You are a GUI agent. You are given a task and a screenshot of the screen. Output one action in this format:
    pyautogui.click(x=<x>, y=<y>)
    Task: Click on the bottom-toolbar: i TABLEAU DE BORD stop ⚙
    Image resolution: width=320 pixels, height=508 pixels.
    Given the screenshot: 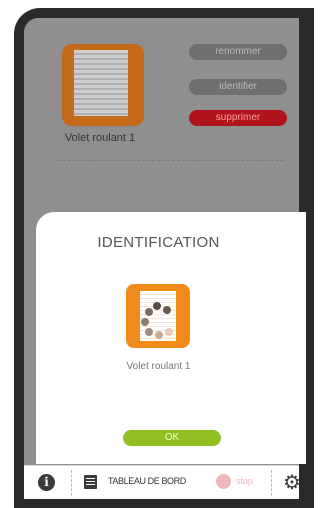 What is the action you would take?
    pyautogui.click(x=162, y=482)
    